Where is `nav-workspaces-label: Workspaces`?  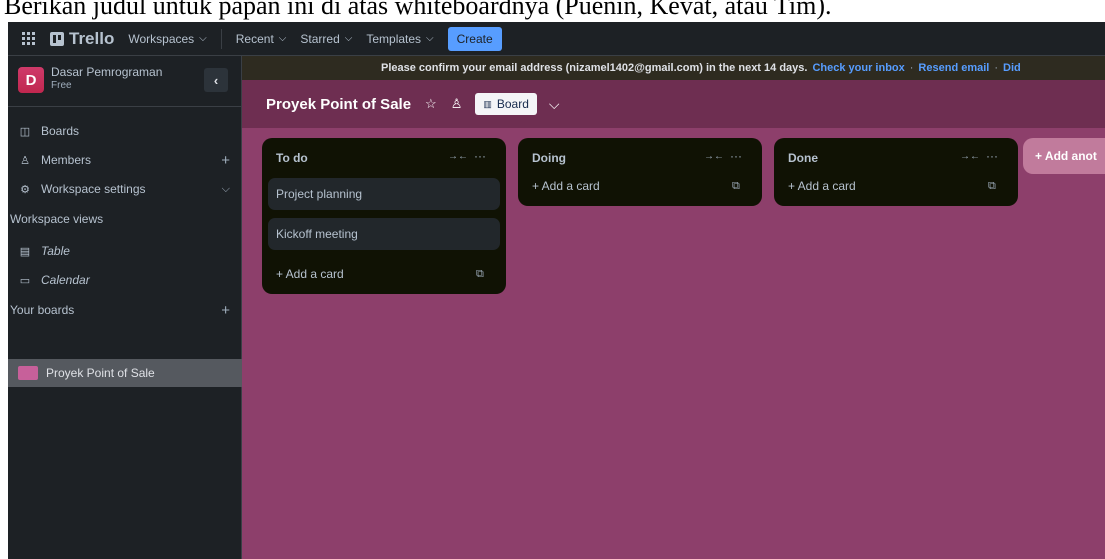 nav-workspaces-label: Workspaces is located at coordinates (161, 38).